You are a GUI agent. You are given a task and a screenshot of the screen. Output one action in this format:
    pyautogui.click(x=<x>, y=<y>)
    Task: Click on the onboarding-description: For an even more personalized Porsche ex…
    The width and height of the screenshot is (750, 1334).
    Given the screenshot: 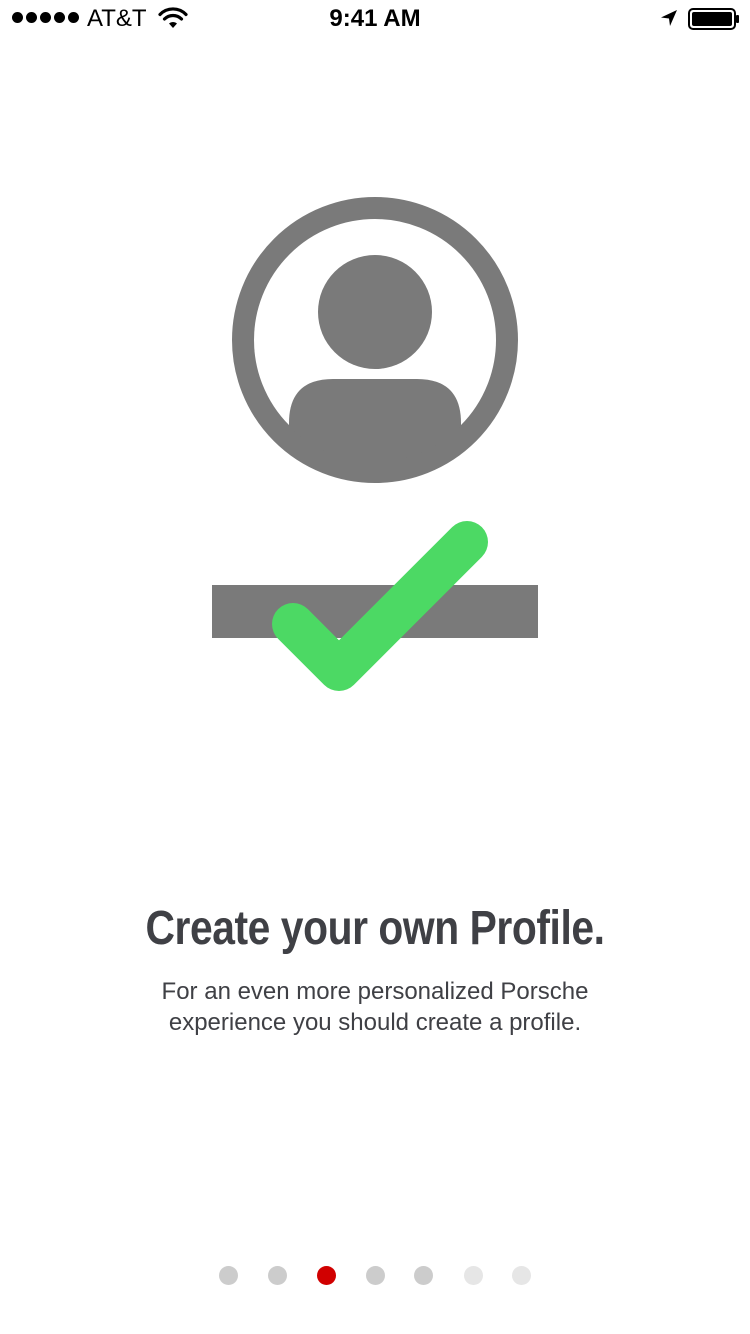 What is the action you would take?
    pyautogui.click(x=375, y=1007)
    